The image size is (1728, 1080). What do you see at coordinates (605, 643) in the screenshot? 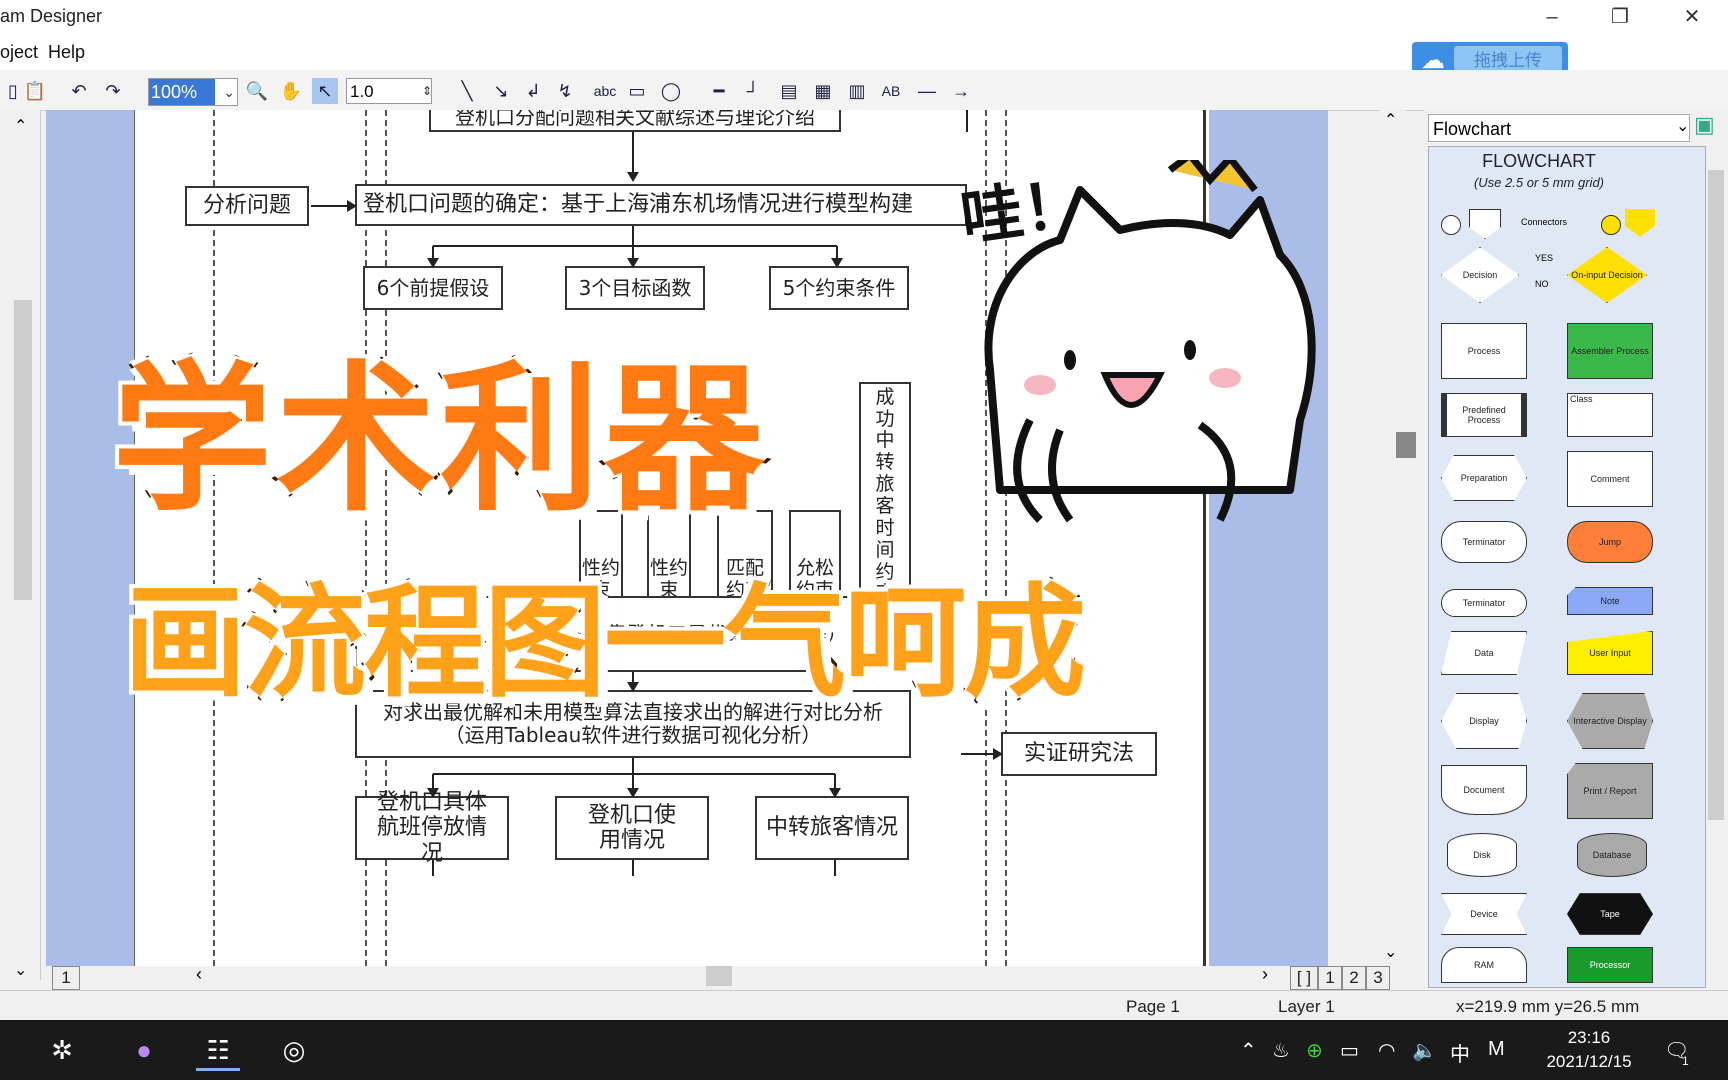
I see `overlay-subtitle: 画流程图一气呵成` at bounding box center [605, 643].